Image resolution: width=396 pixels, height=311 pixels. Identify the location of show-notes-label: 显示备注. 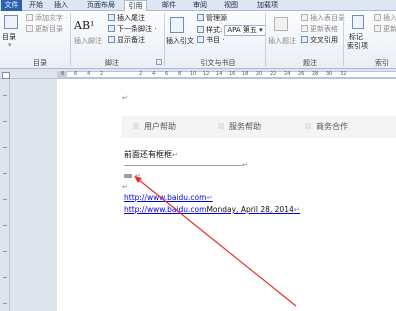
(131, 40).